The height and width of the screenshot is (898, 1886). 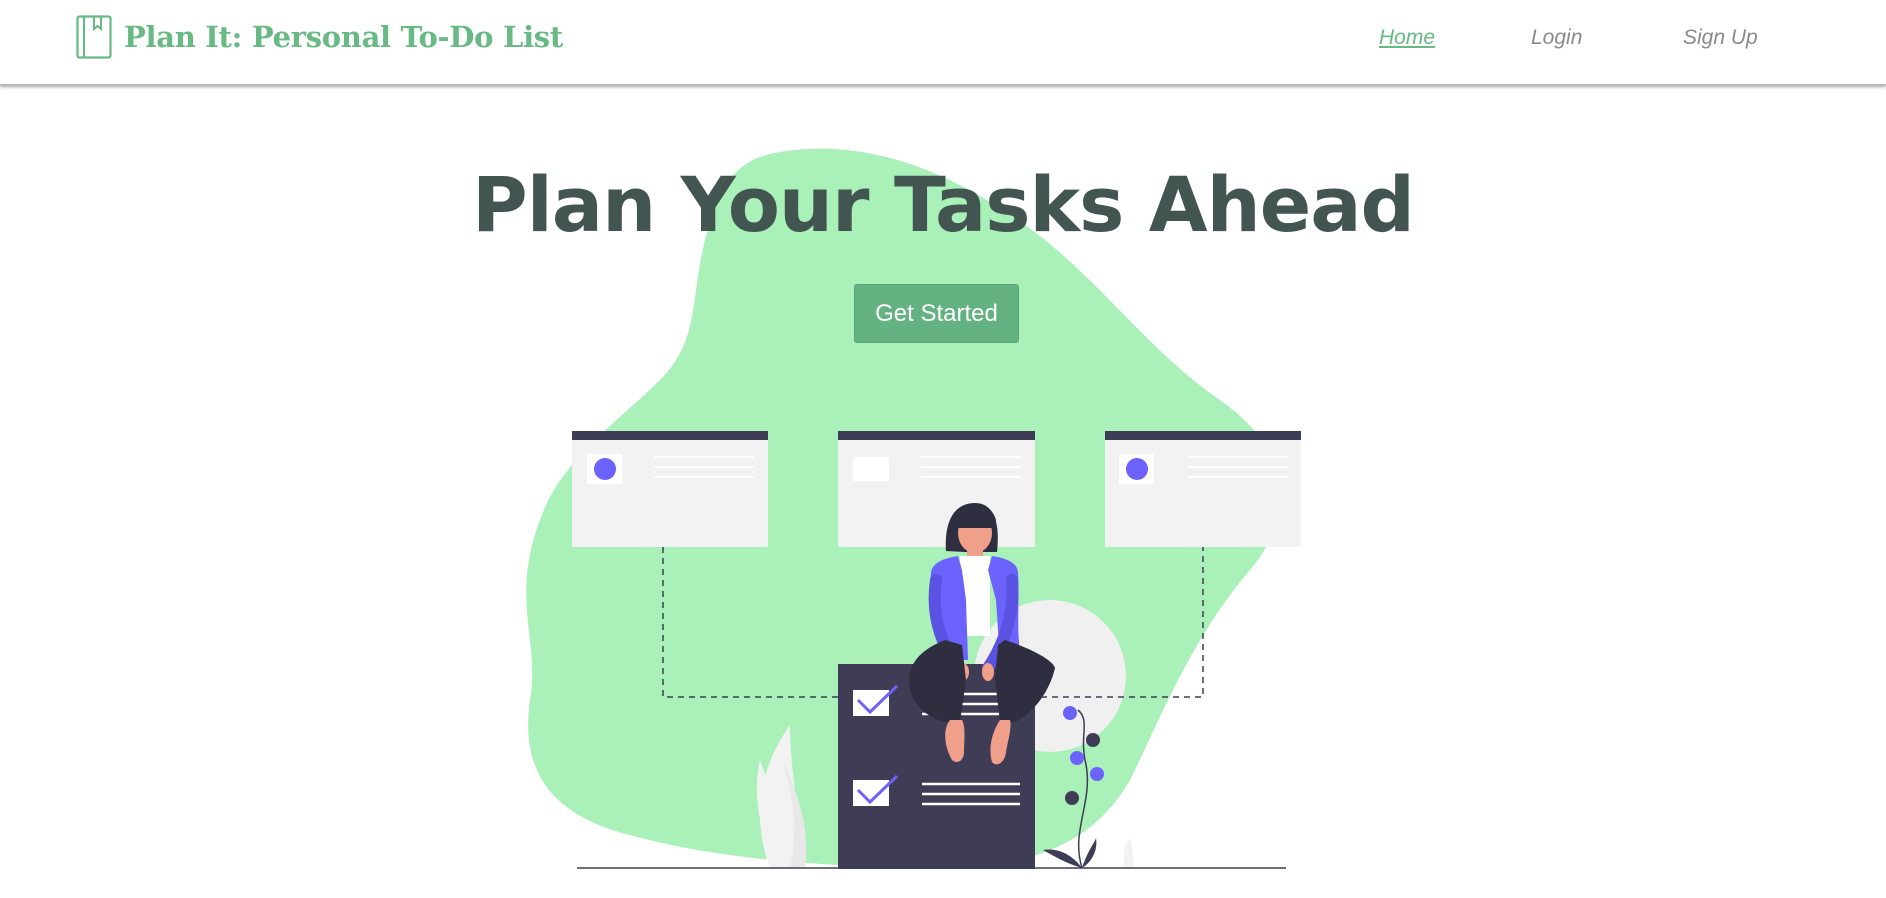 What do you see at coordinates (343, 37) in the screenshot?
I see `brand-title: Plan It: Personal To-Do List` at bounding box center [343, 37].